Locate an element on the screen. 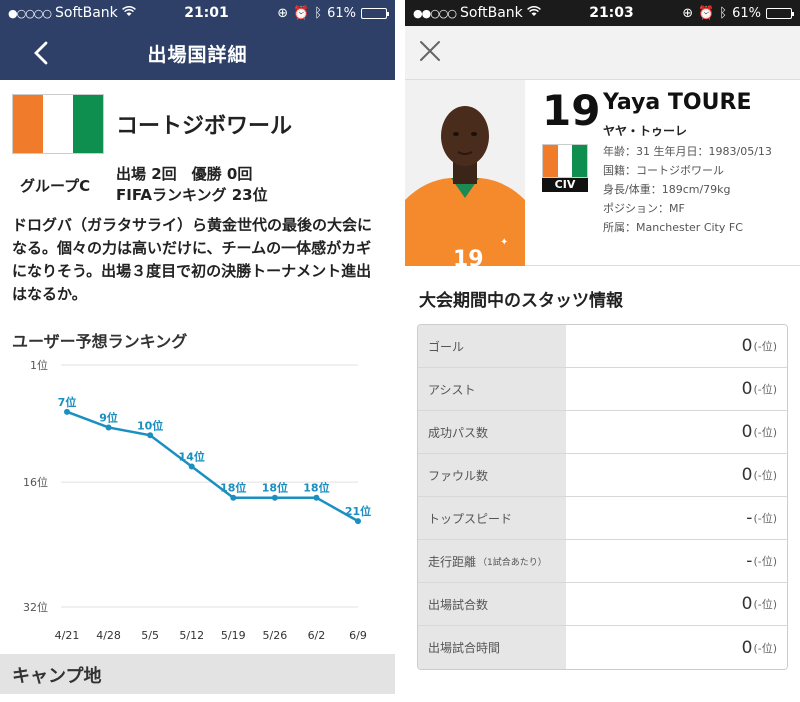  stat-label: 出場試合時間 is located at coordinates (492, 647).